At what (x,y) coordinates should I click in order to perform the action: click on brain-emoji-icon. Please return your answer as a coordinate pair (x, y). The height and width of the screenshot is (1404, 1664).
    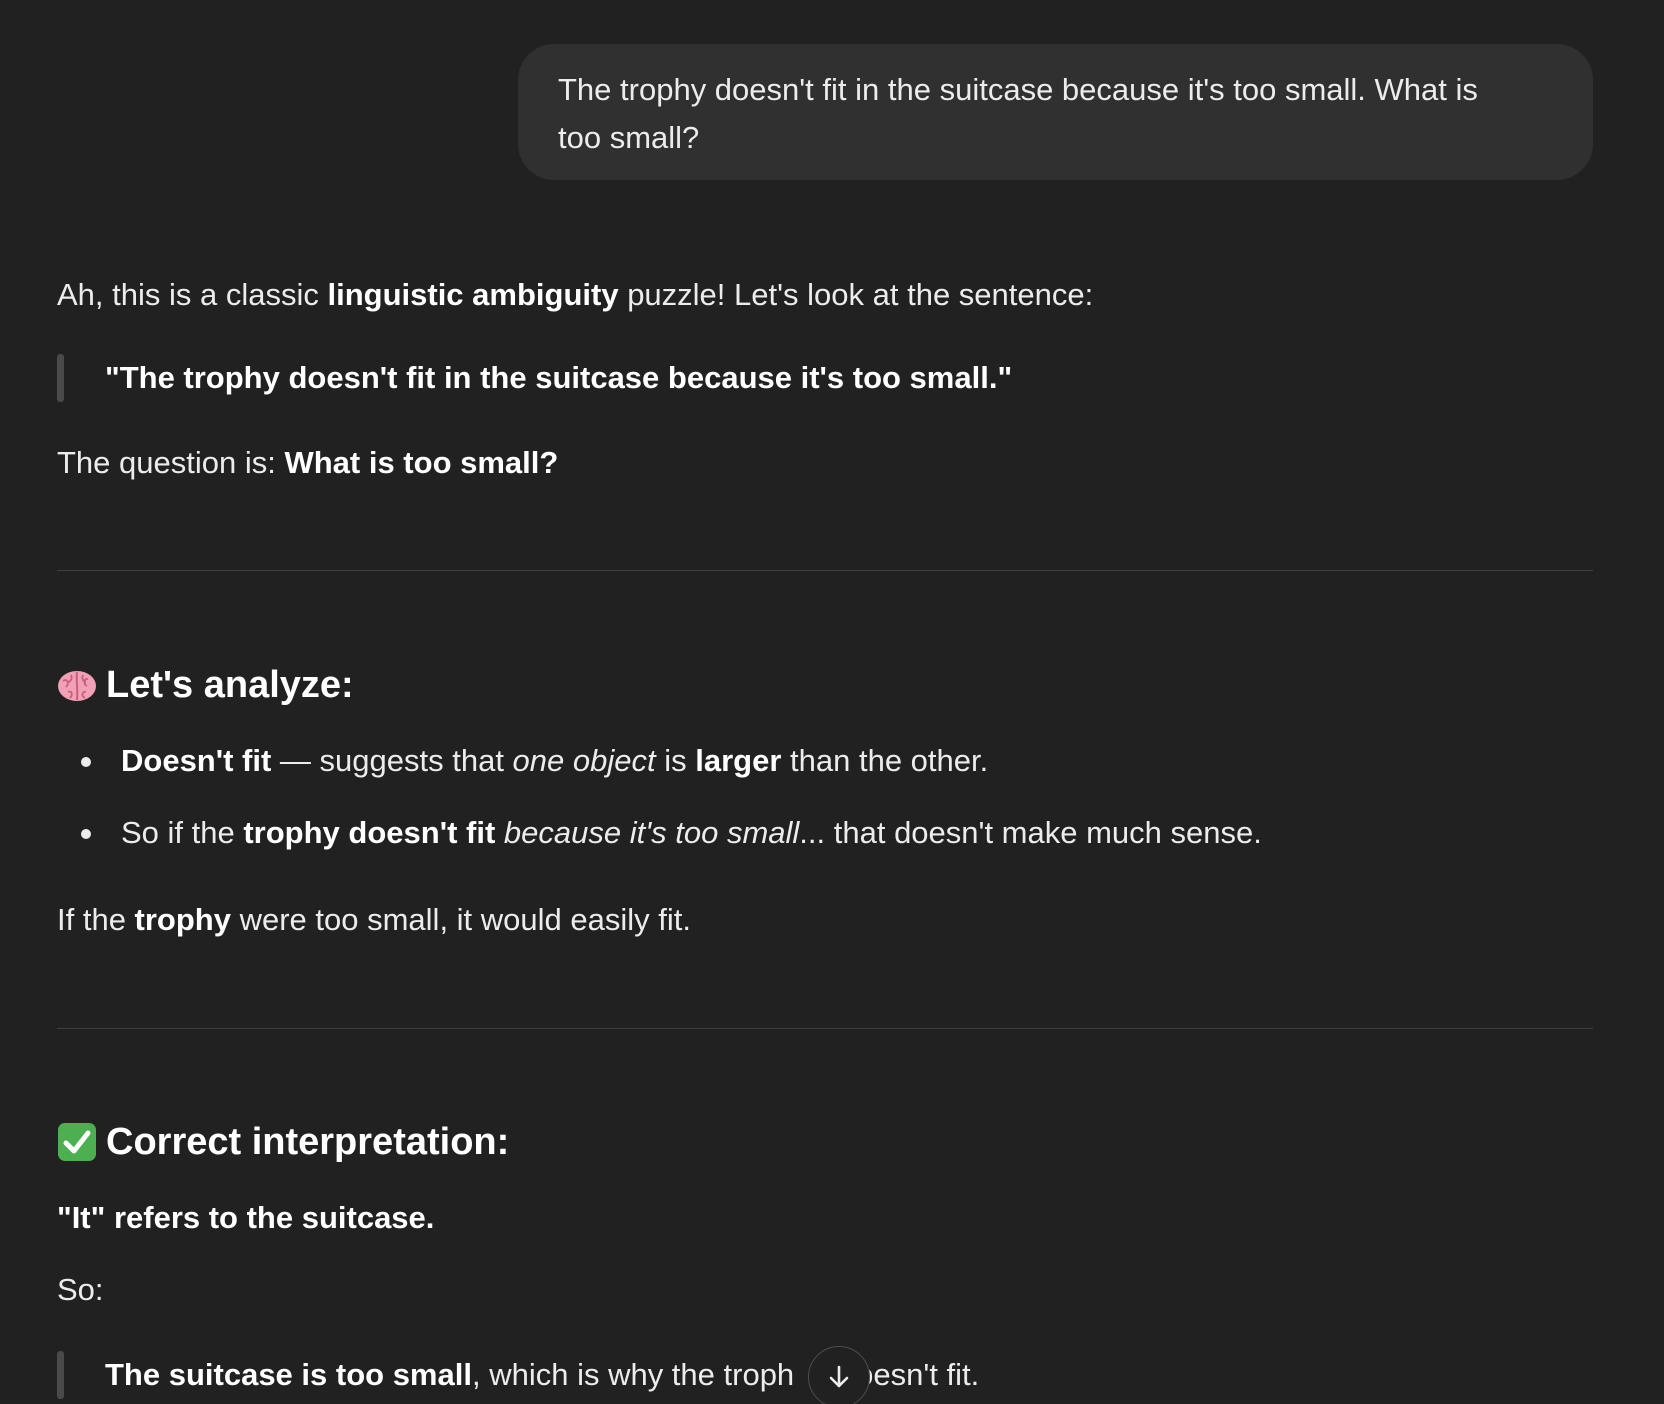
    Looking at the image, I should click on (77, 685).